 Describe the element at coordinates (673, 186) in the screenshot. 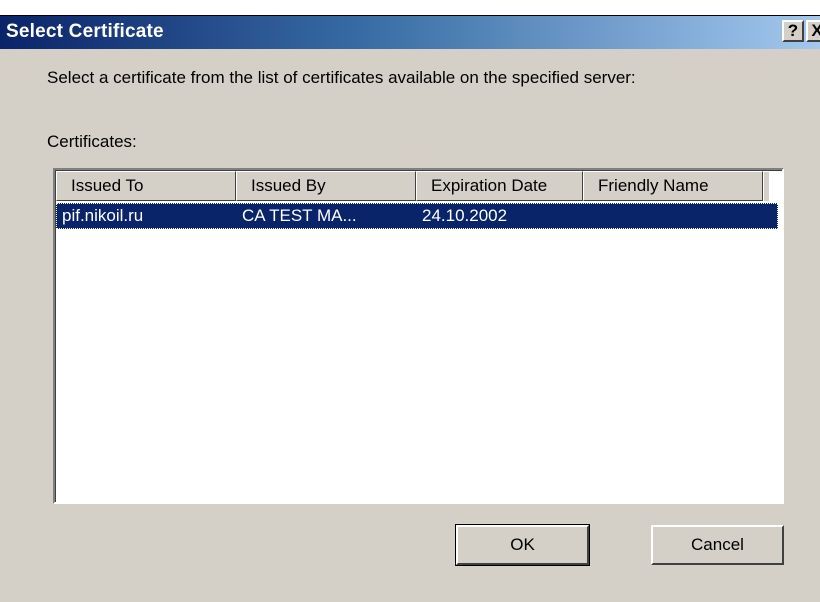

I see `column-header-friendly-name: Friendly Name` at that location.